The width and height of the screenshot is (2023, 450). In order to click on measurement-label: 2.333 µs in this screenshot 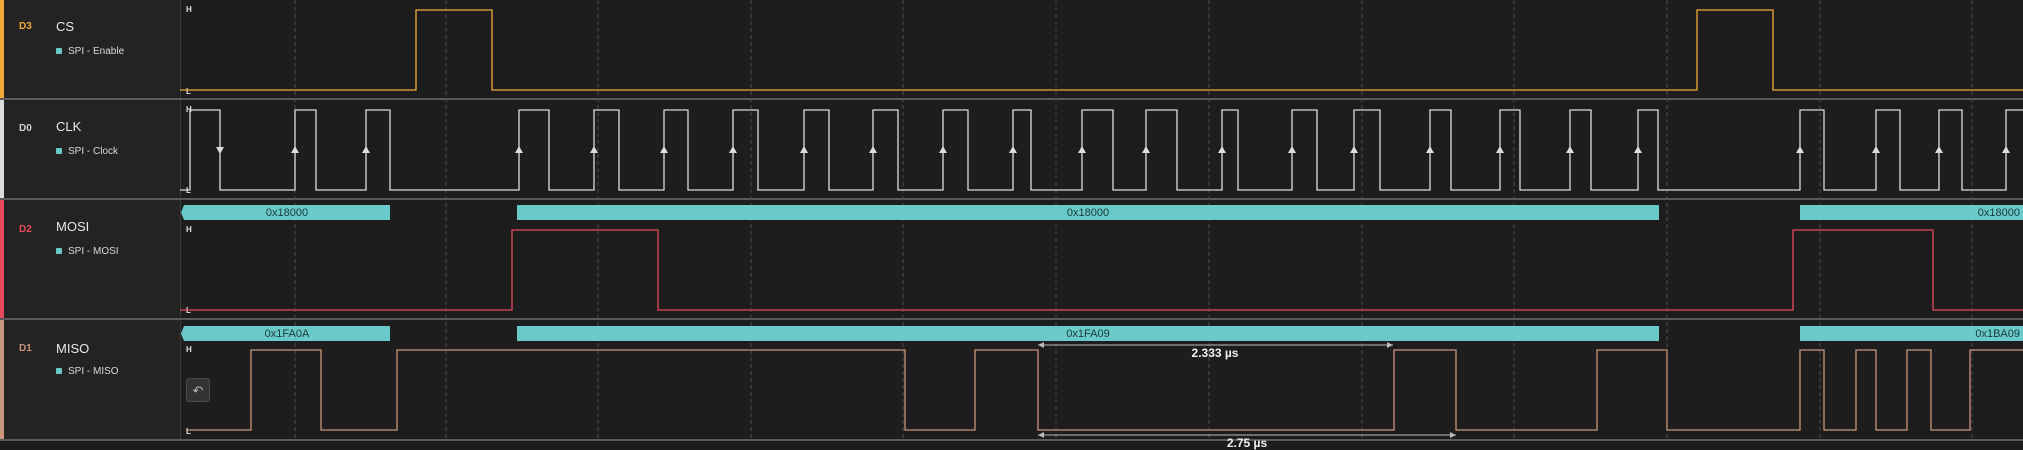, I will do `click(1215, 353)`.